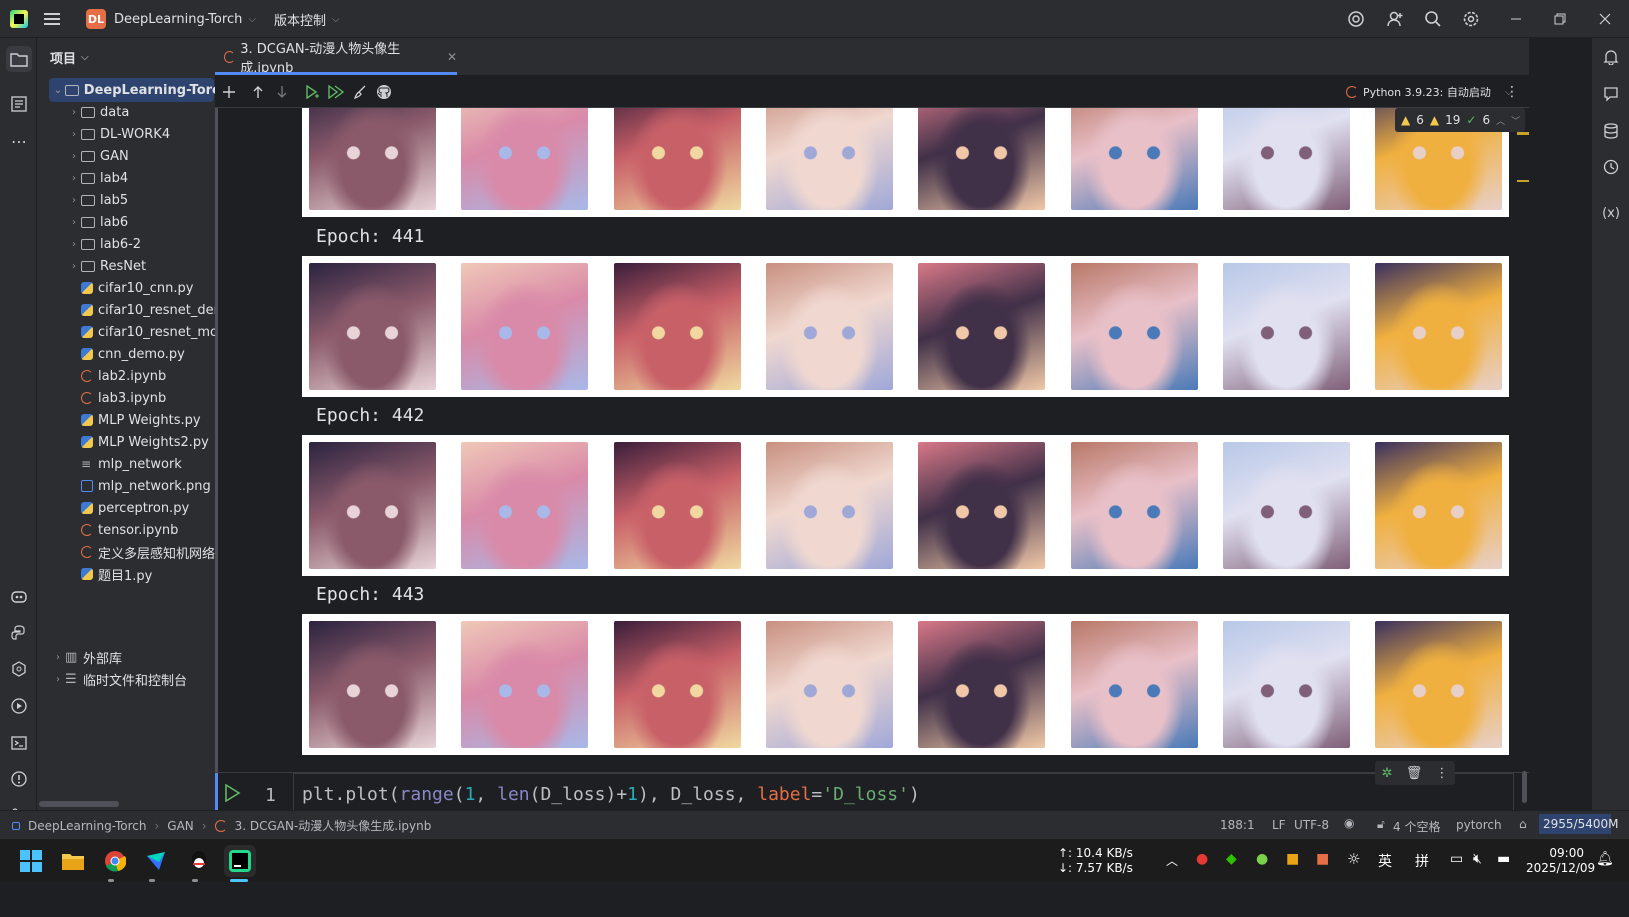 Image resolution: width=1629 pixels, height=917 pixels. I want to click on services-icon, so click(19, 669).